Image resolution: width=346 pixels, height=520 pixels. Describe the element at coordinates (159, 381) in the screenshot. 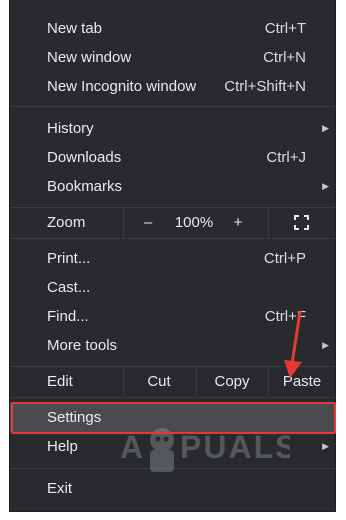

I see `cut-button: Cut` at that location.